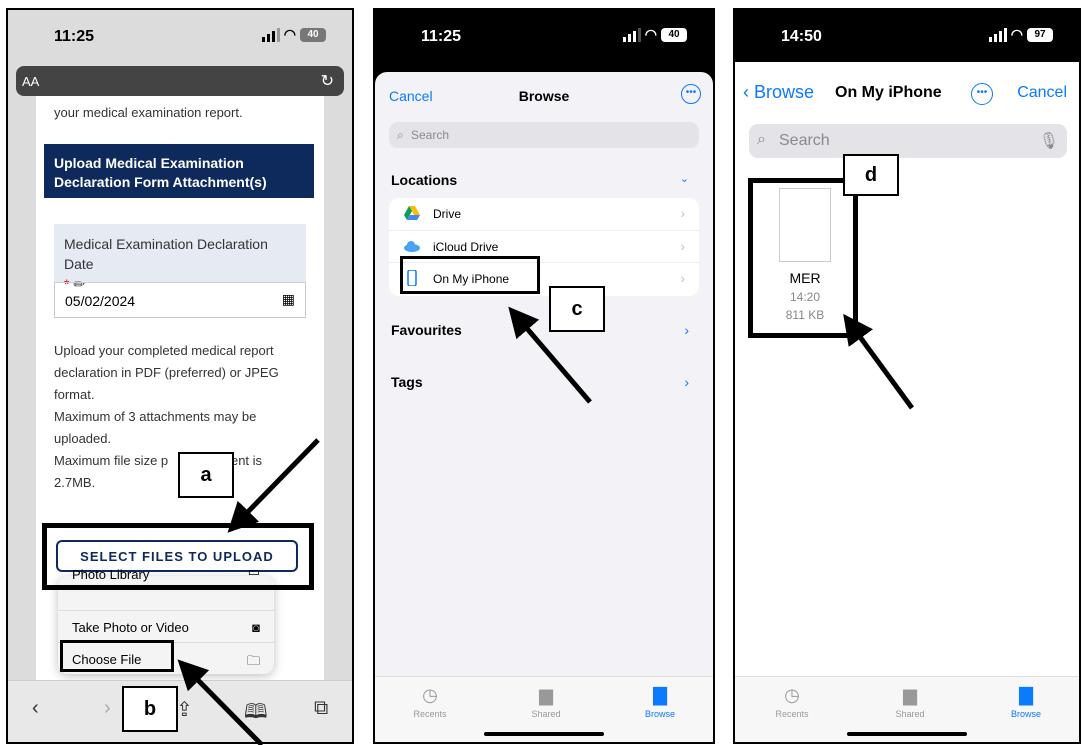 Image resolution: width=1084 pixels, height=745 pixels. What do you see at coordinates (180, 81) in the screenshot?
I see `safari-address-bar: AA ↻` at bounding box center [180, 81].